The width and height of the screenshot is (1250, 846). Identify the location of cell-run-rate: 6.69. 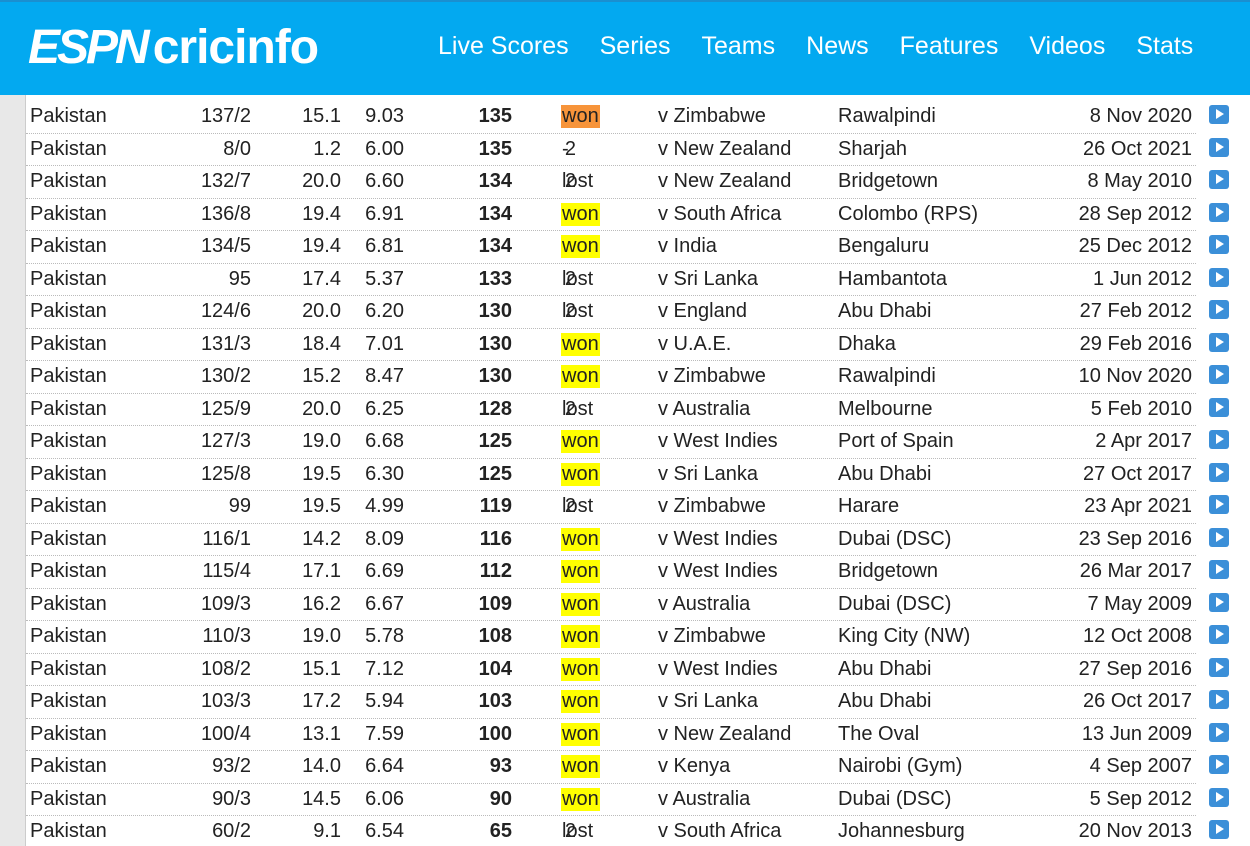
(384, 571).